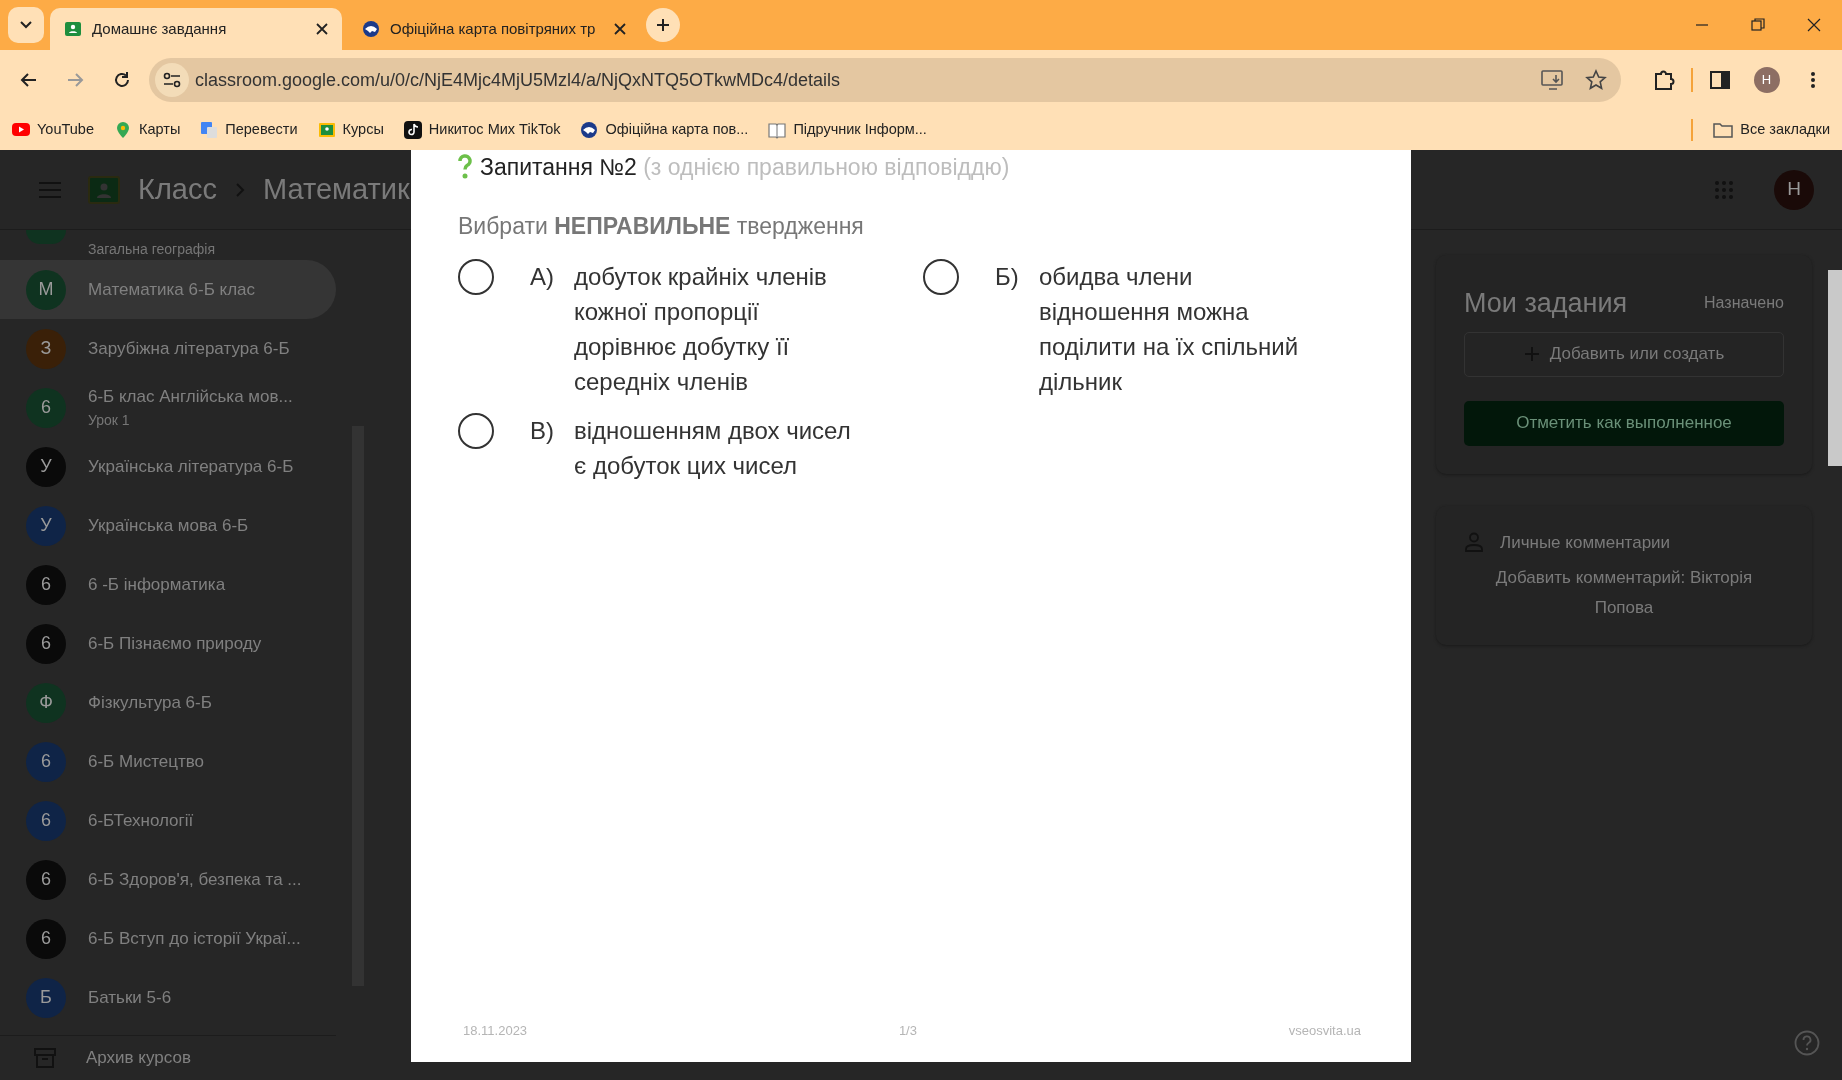 The height and width of the screenshot is (1080, 1842). What do you see at coordinates (109, 420) in the screenshot?
I see `course-subtitle: Урок 1` at bounding box center [109, 420].